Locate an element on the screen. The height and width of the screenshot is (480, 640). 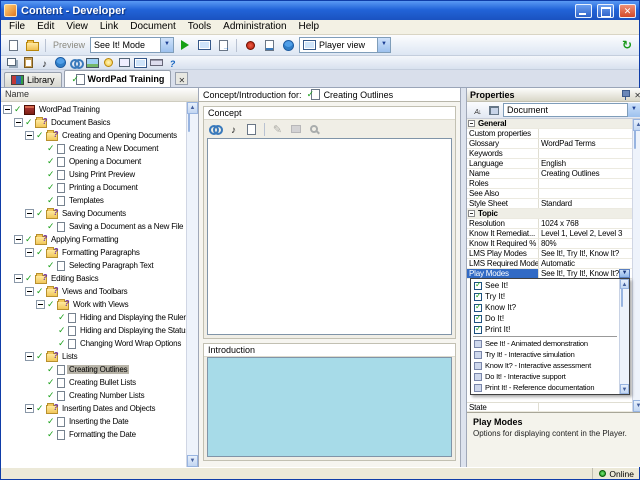
menu-tools: Tools is located at coordinates (199, 27).